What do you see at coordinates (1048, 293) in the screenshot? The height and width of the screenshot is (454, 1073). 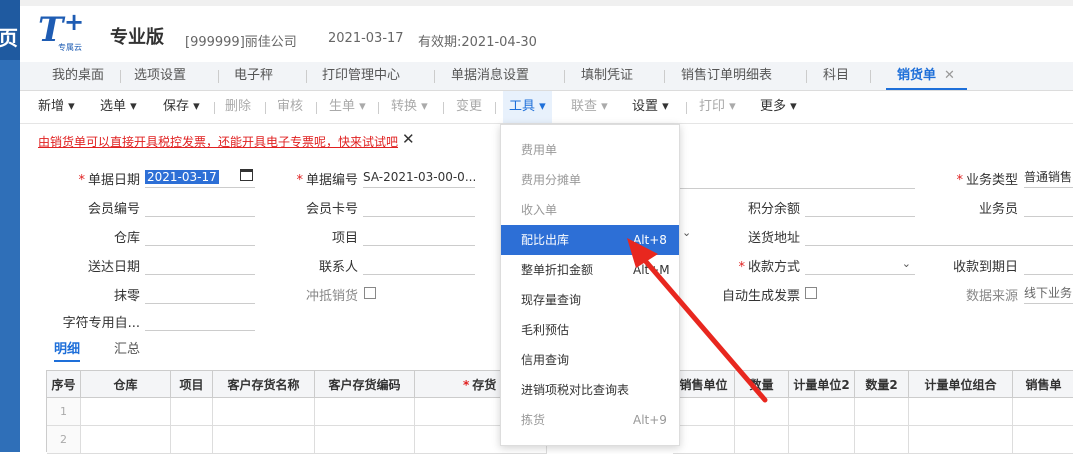 I see `data-source-field: 线下业务` at bounding box center [1048, 293].